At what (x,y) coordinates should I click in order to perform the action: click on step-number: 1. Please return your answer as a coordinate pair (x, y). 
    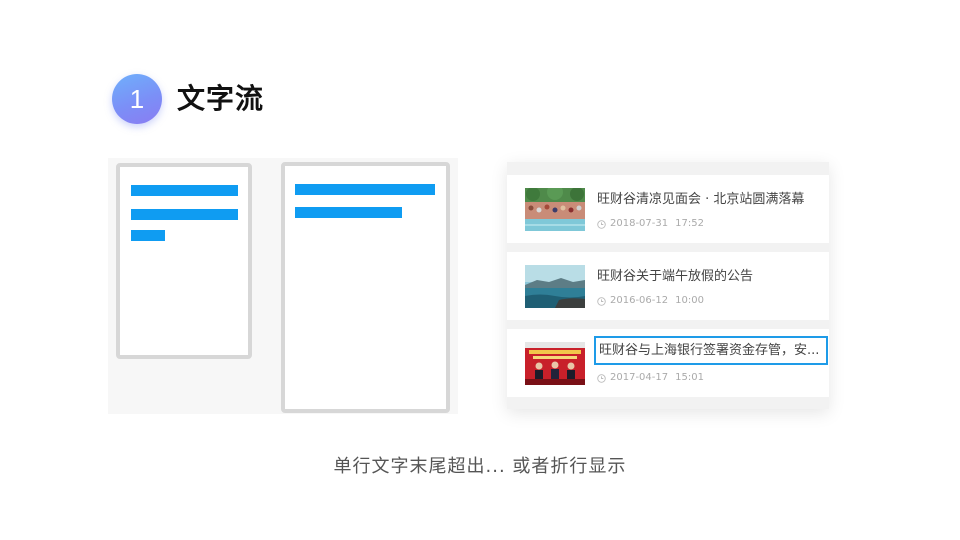
    Looking at the image, I should click on (137, 98).